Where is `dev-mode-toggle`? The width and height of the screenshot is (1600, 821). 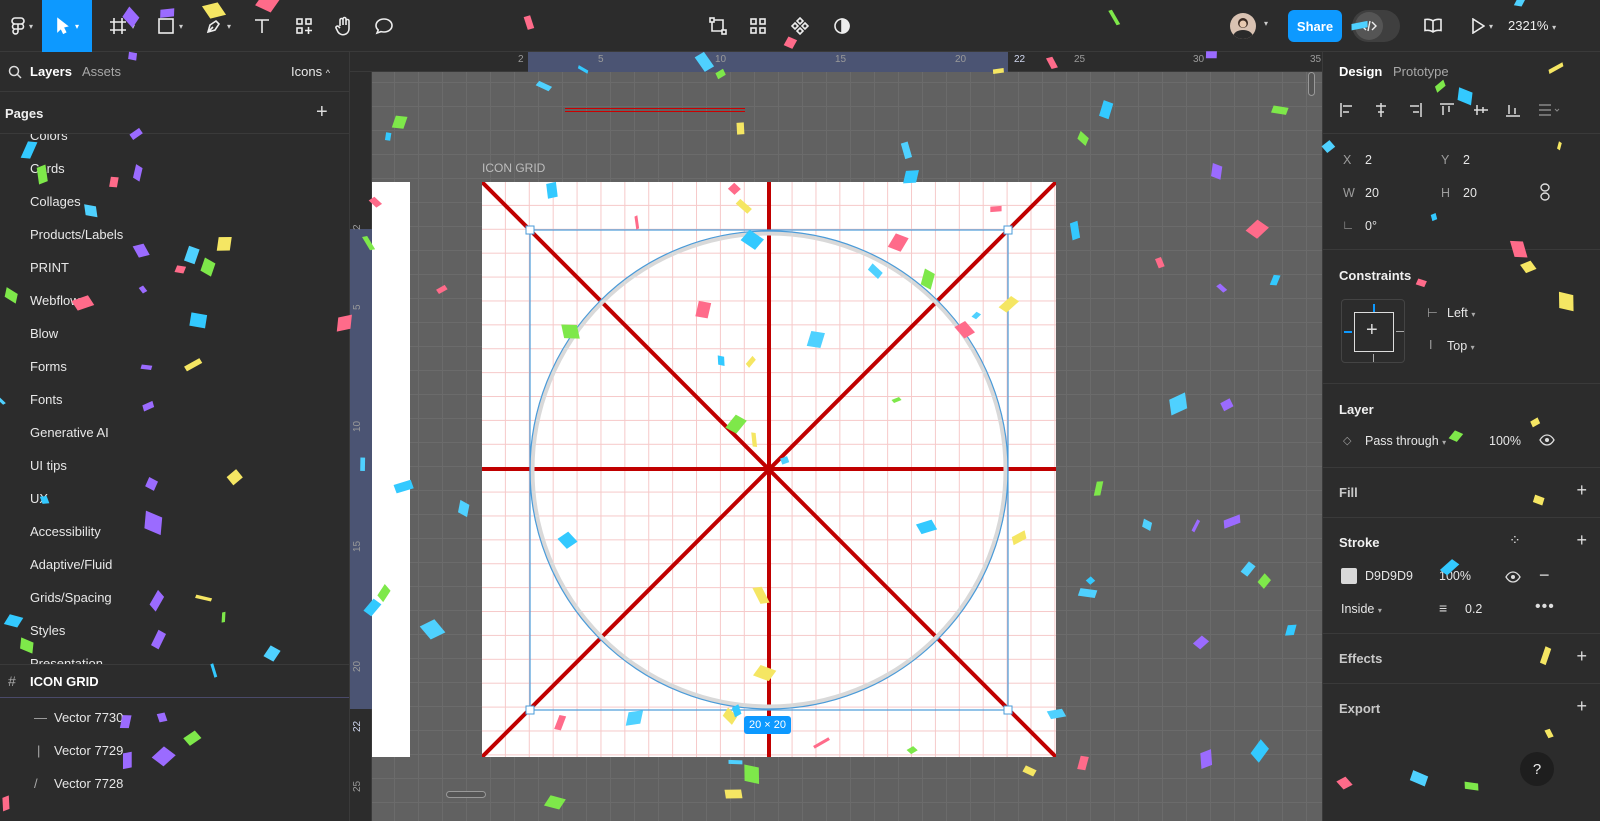
dev-mode-toggle is located at coordinates (1376, 26).